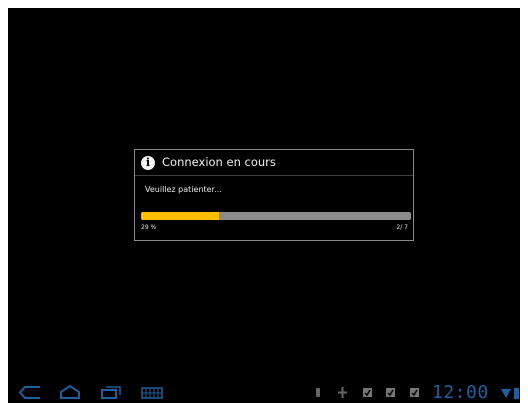  What do you see at coordinates (460, 392) in the screenshot?
I see `clock: 12:00` at bounding box center [460, 392].